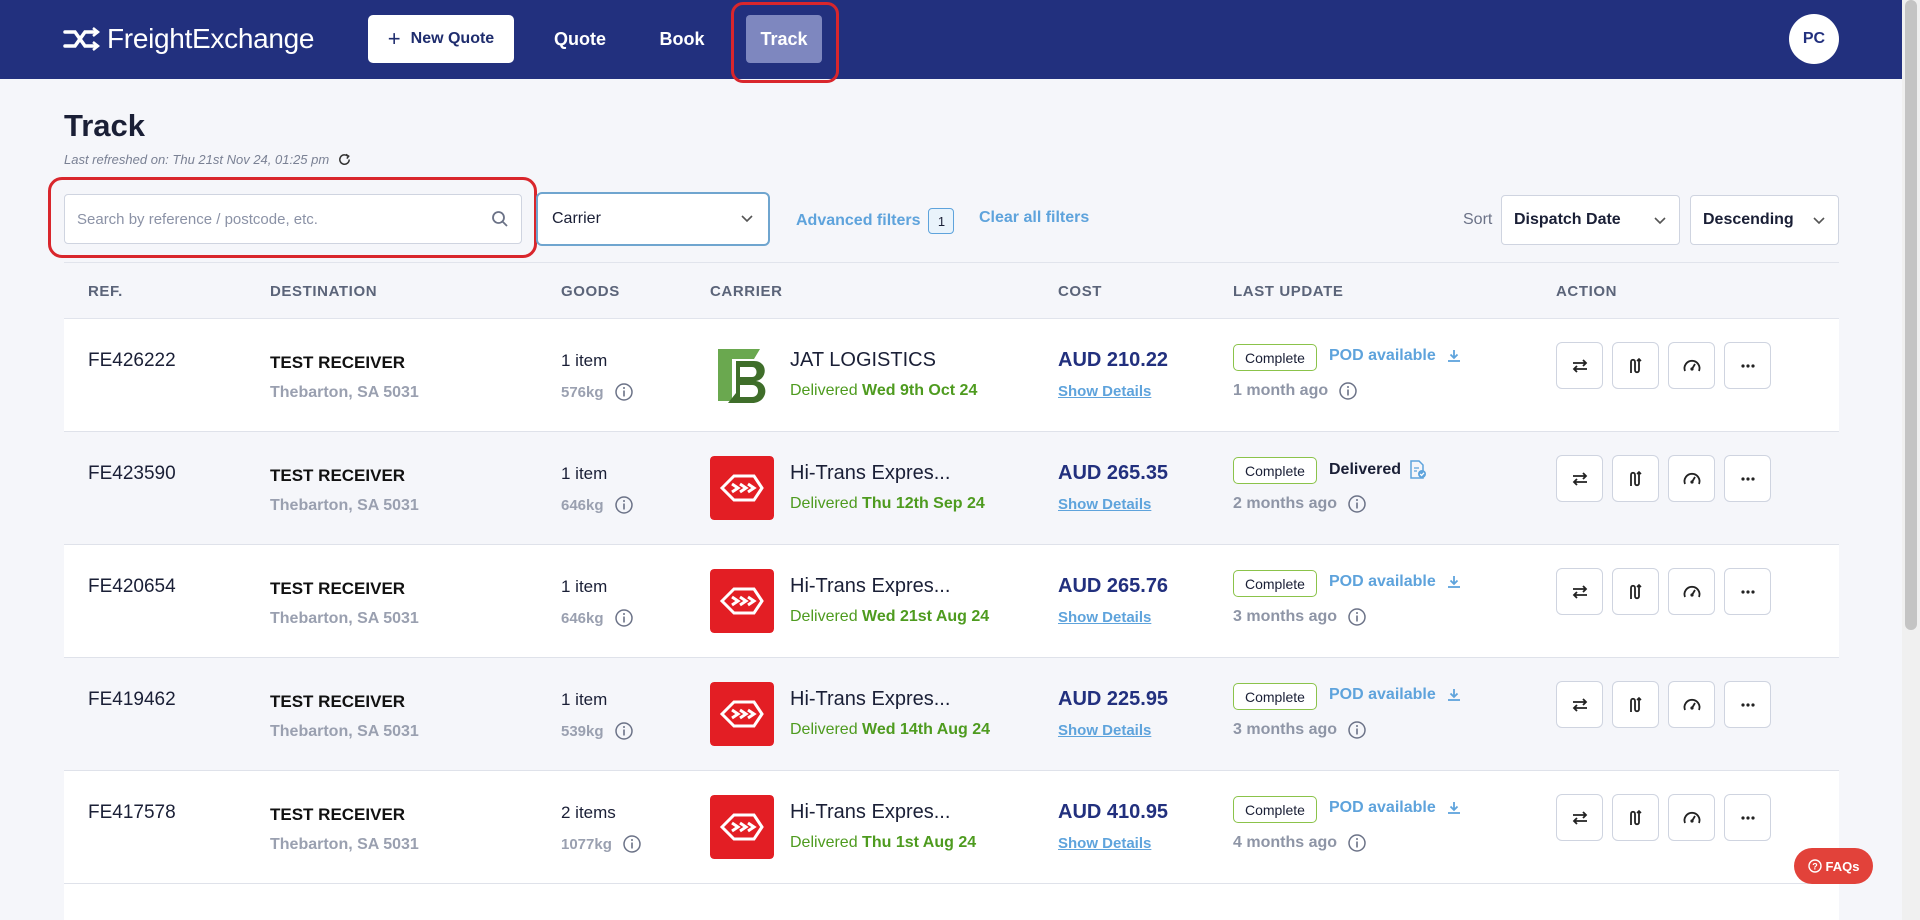 Image resolution: width=1920 pixels, height=920 pixels. What do you see at coordinates (1819, 221) in the screenshot?
I see `chevron-down-icon` at bounding box center [1819, 221].